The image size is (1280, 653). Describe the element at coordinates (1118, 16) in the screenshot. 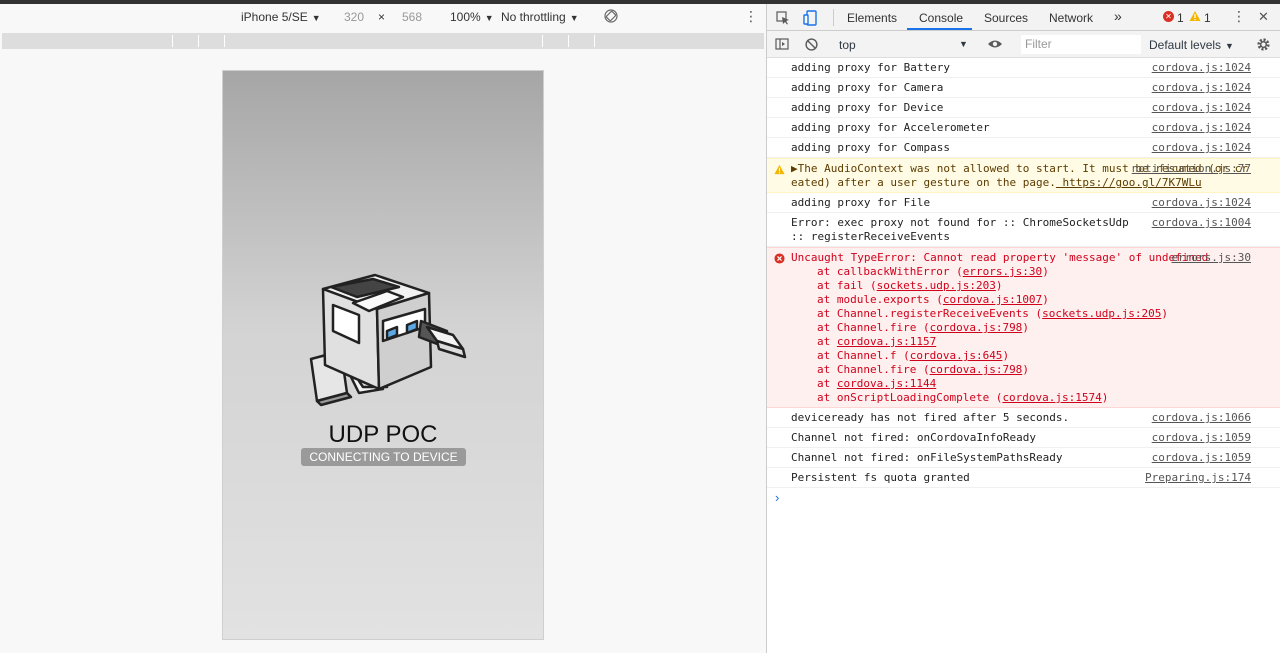

I see `more-tabs-icon: »` at that location.